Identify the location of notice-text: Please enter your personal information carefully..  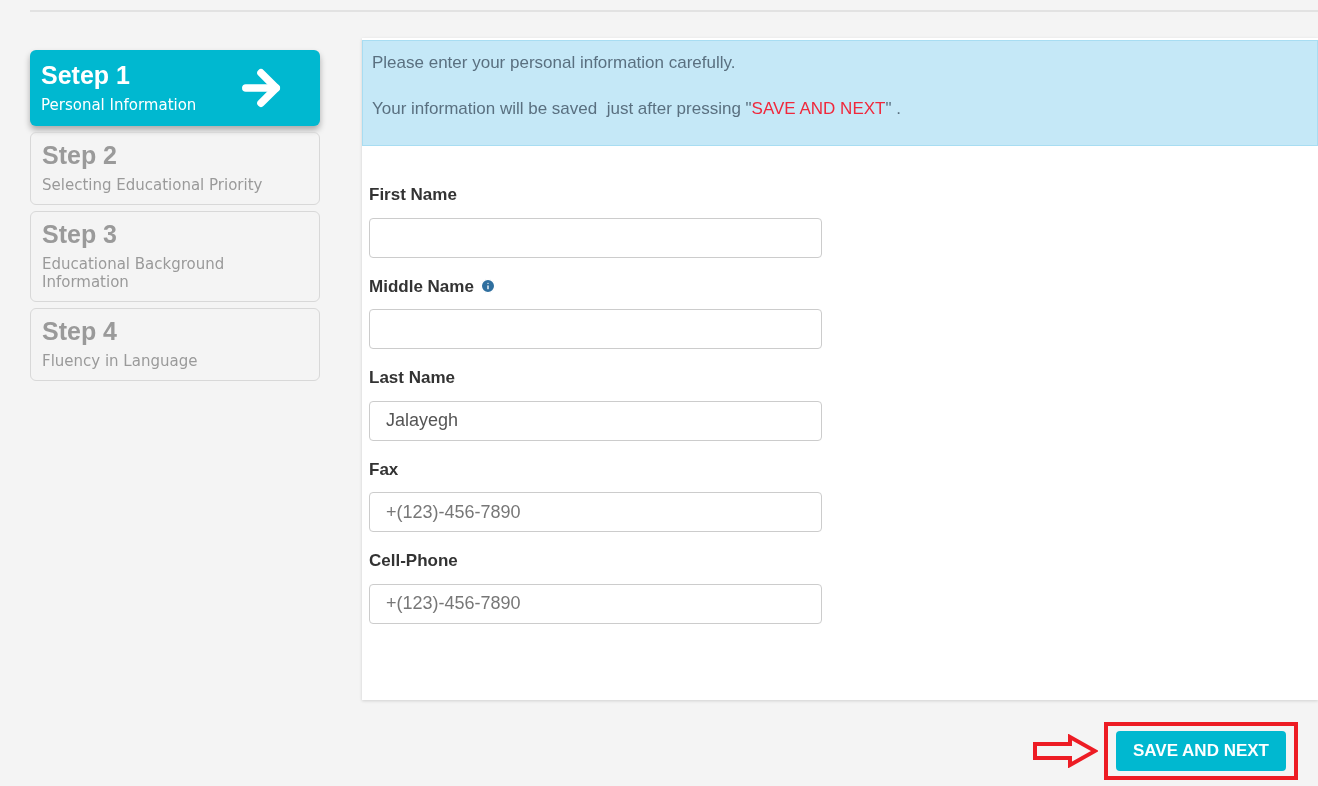
(554, 63).